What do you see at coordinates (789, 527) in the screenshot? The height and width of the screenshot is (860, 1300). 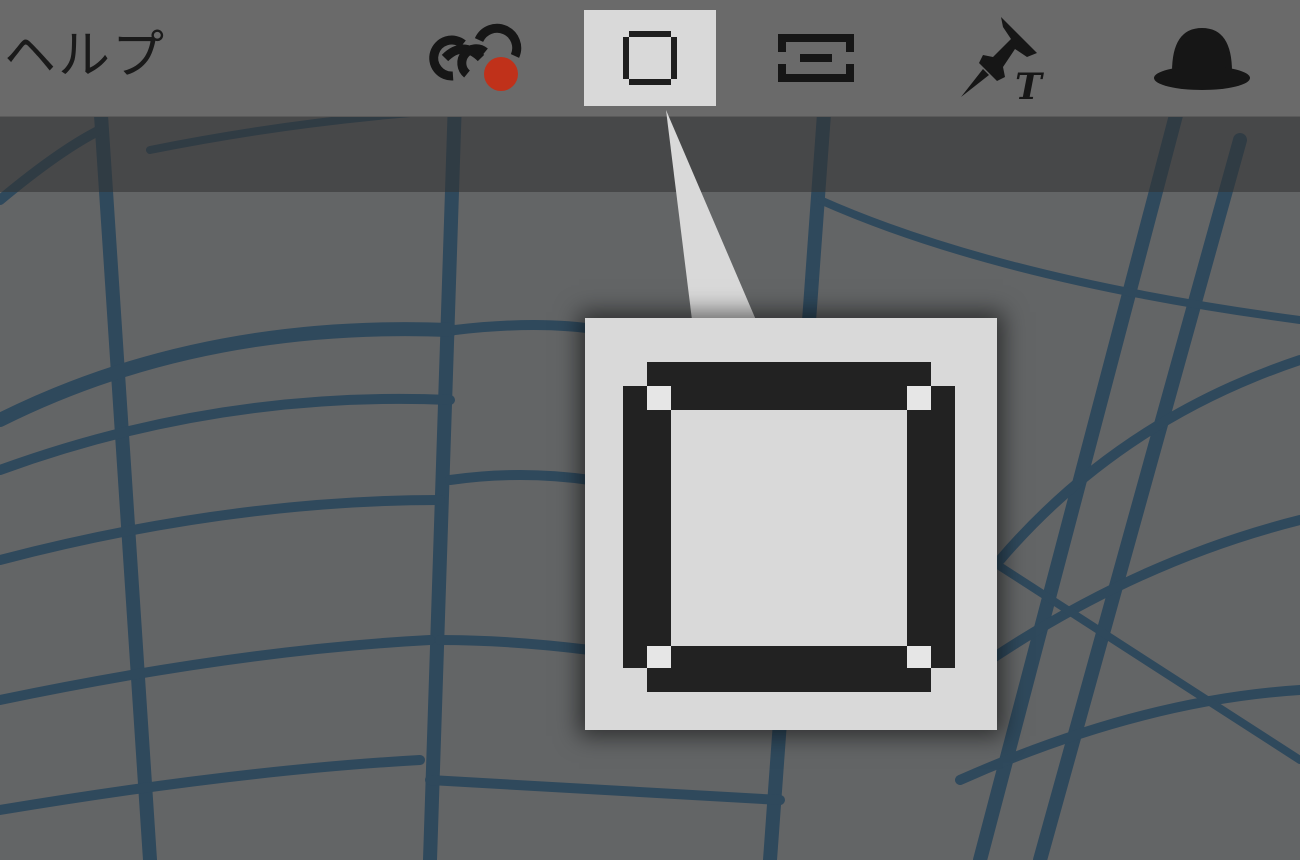 I see `single-window-icon-zoomed` at bounding box center [789, 527].